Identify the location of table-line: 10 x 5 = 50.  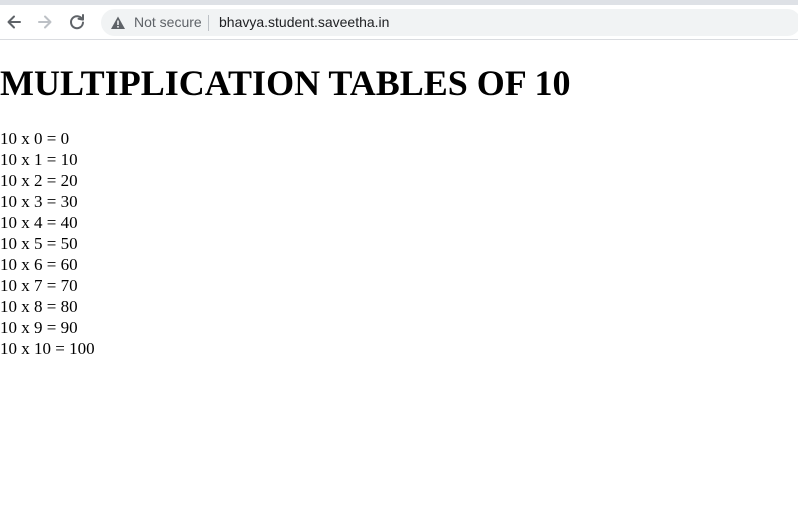
(39, 243).